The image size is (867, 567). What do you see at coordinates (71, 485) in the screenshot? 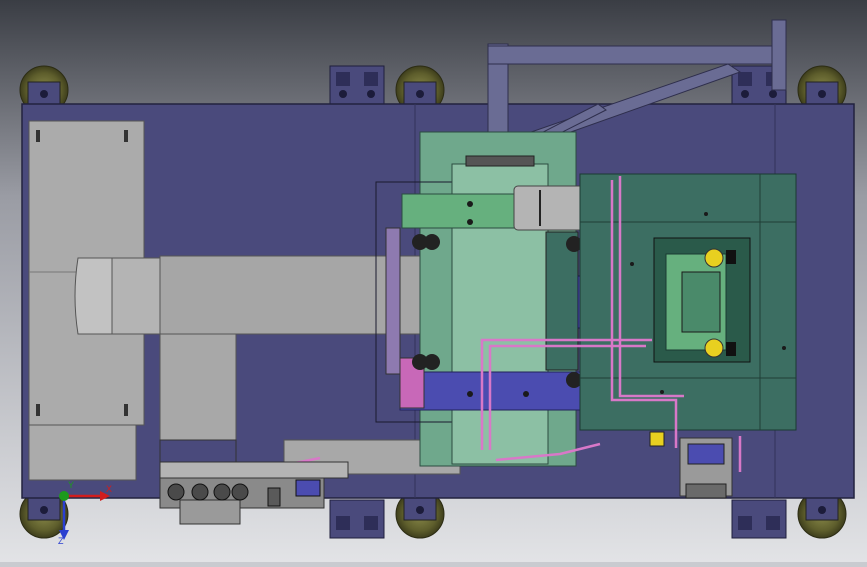
I see `y-axis-label: Y` at bounding box center [71, 485].